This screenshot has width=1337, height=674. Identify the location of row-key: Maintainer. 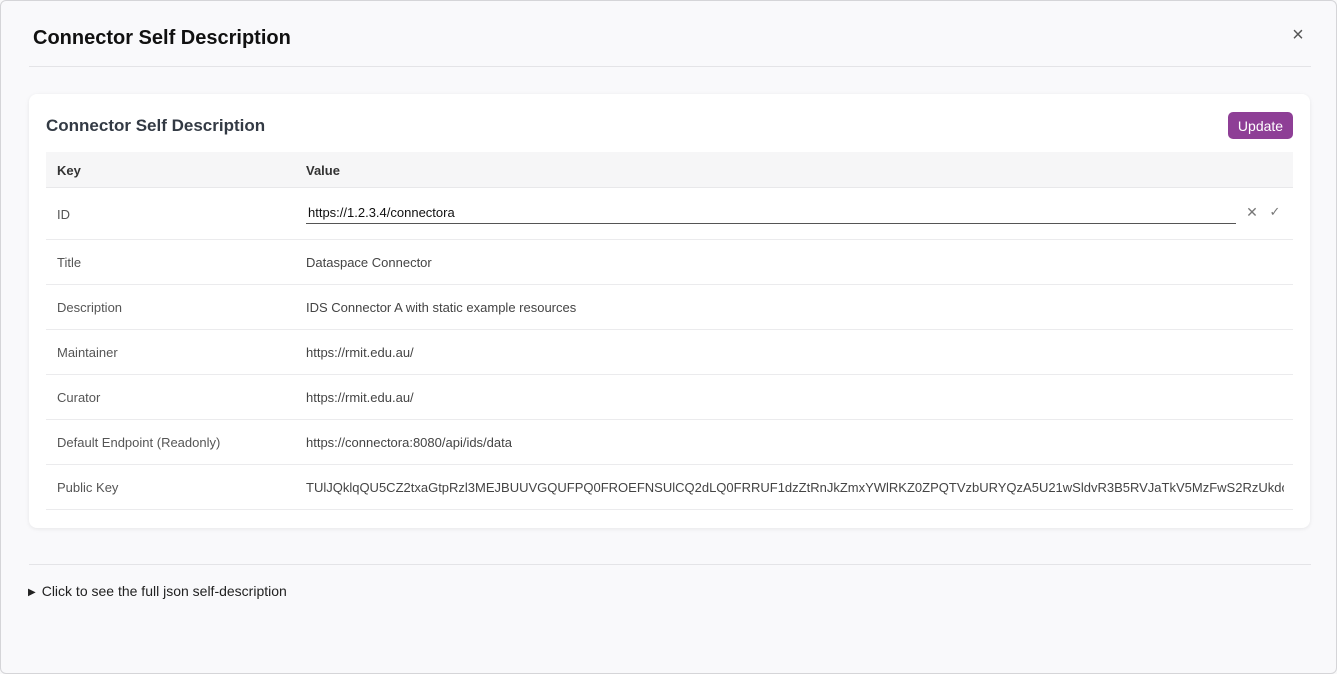
(87, 352).